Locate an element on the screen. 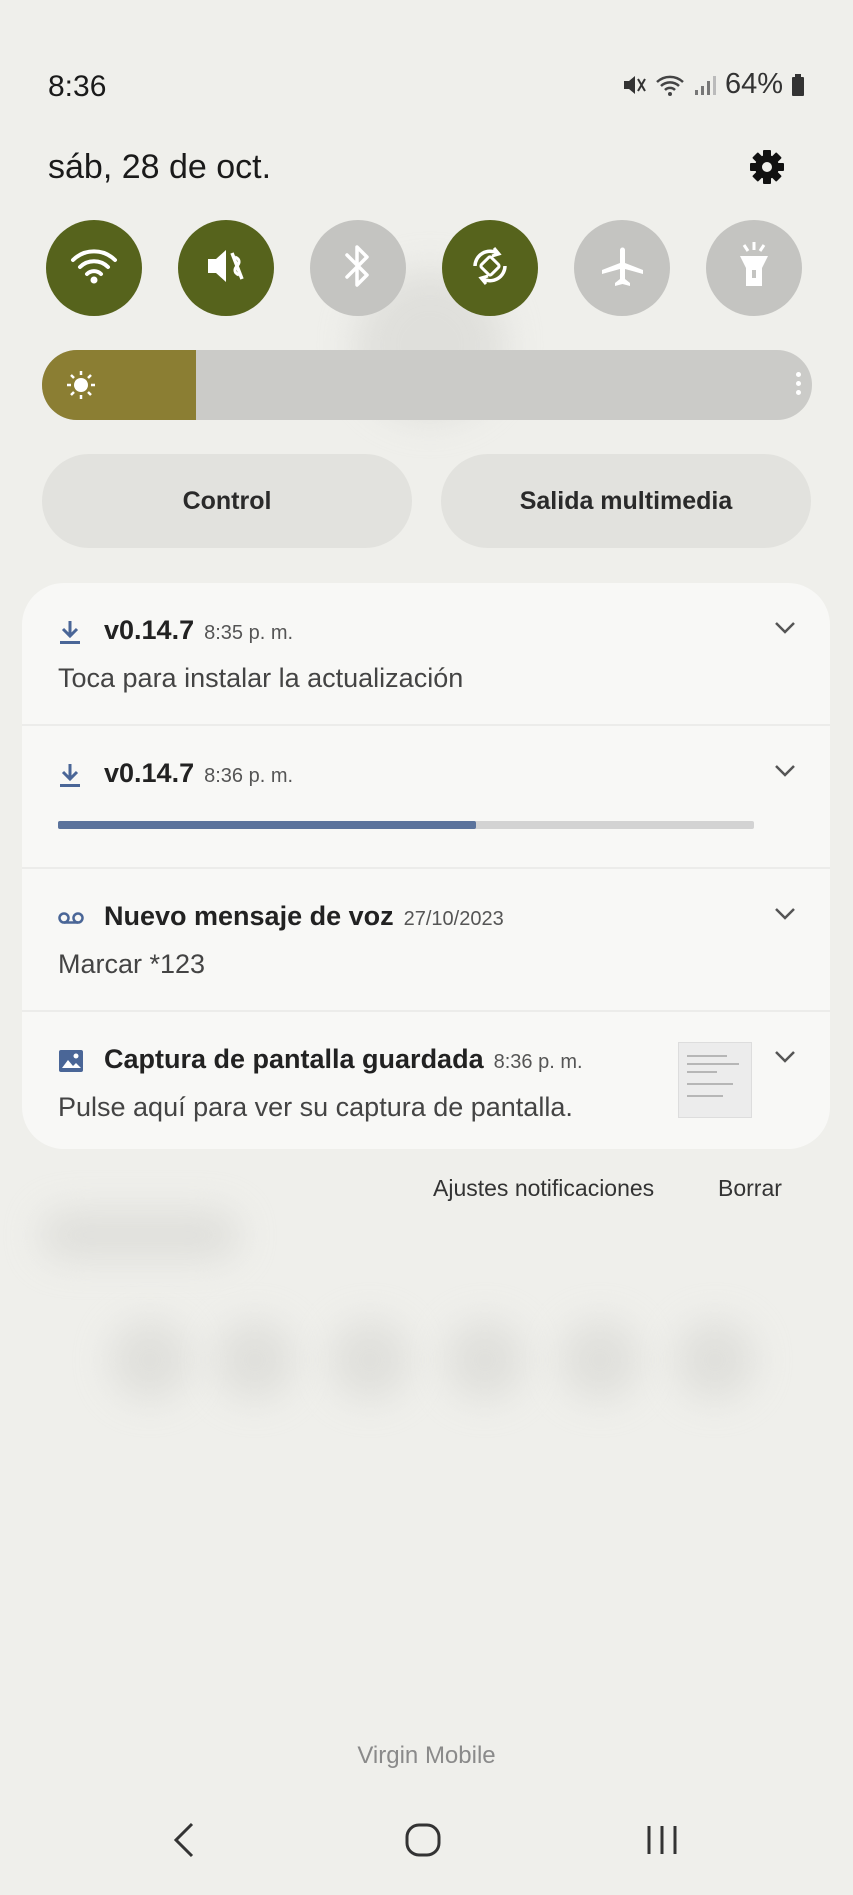 The height and width of the screenshot is (1895, 853). clear-all-link: Borrar is located at coordinates (750, 1188).